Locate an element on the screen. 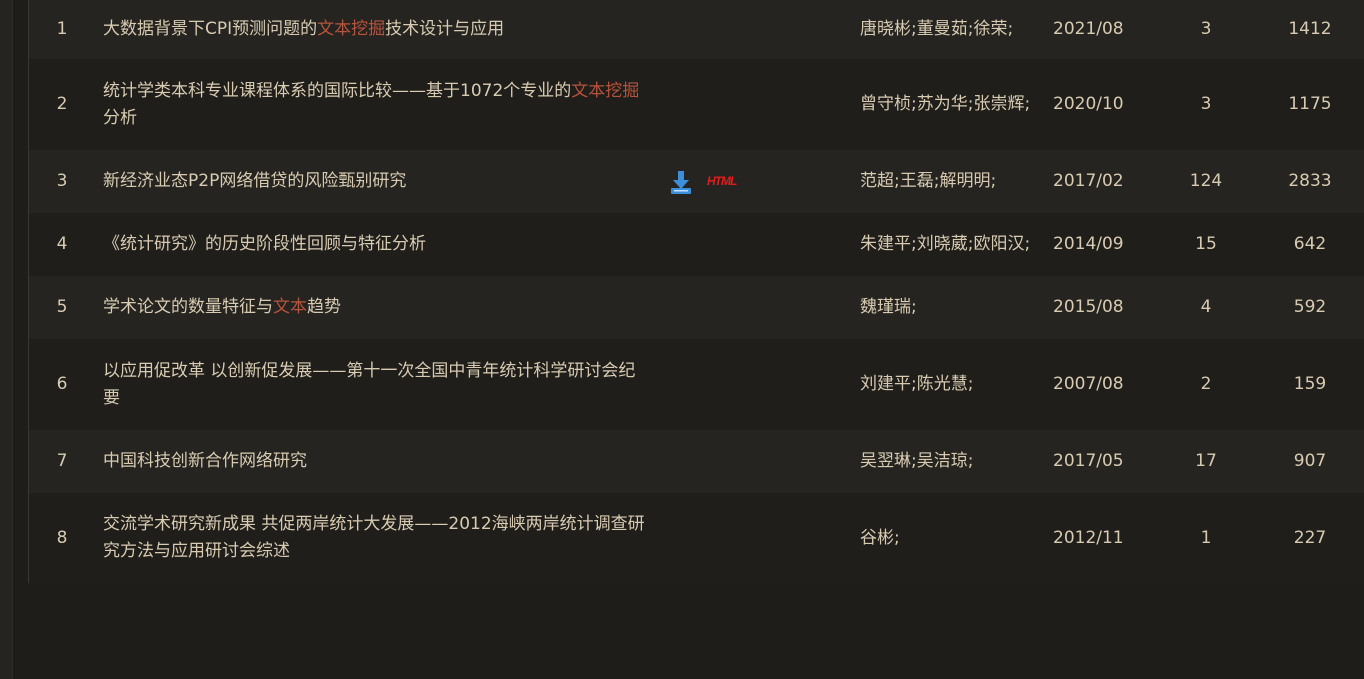 This screenshot has width=1364, height=679. citation-count: 4 is located at coordinates (1206, 307).